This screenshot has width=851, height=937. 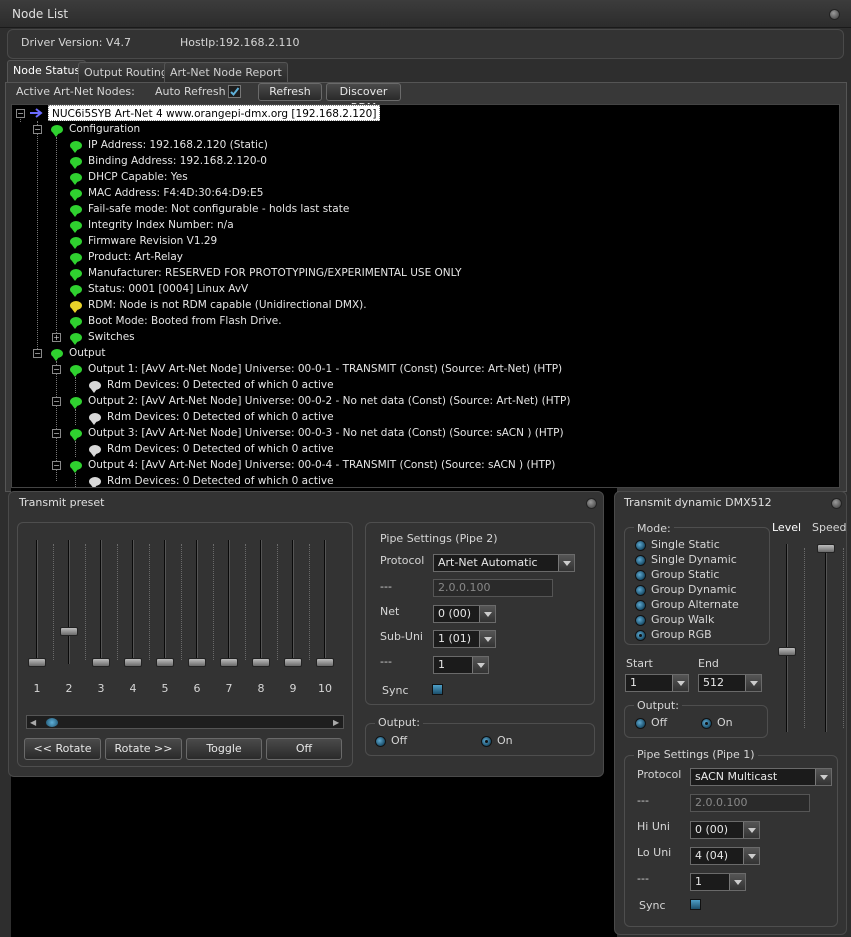 What do you see at coordinates (787, 638) in the screenshot?
I see `level-slider-track` at bounding box center [787, 638].